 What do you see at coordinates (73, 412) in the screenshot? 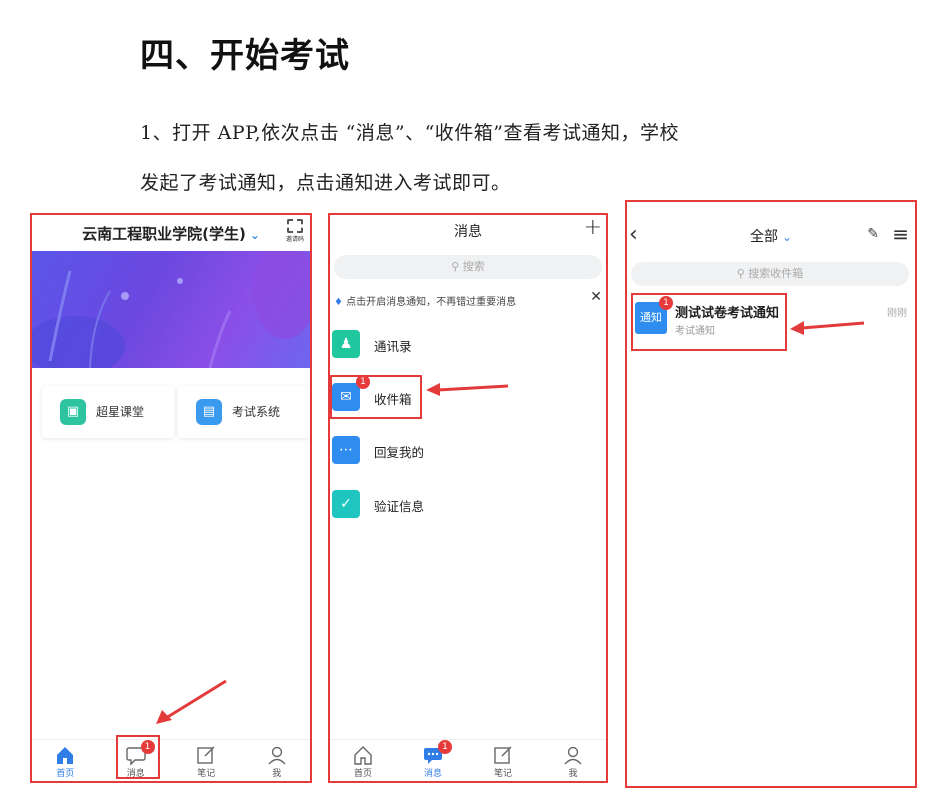
I see `presentation-icon: ▣` at bounding box center [73, 412].